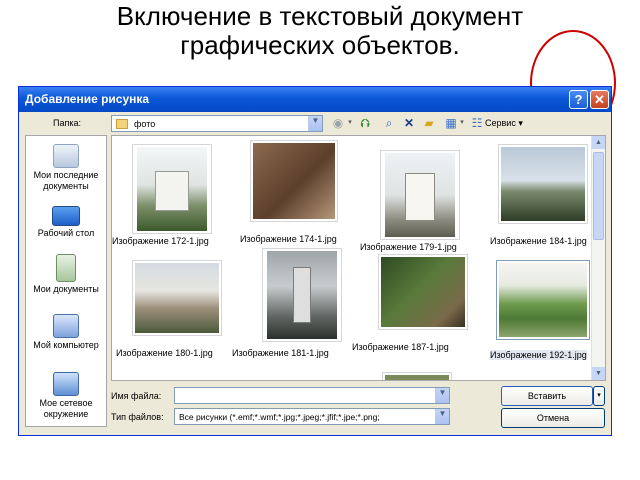  Describe the element at coordinates (66, 180) in the screenshot. I see `place-label: Мои последние документы` at that location.